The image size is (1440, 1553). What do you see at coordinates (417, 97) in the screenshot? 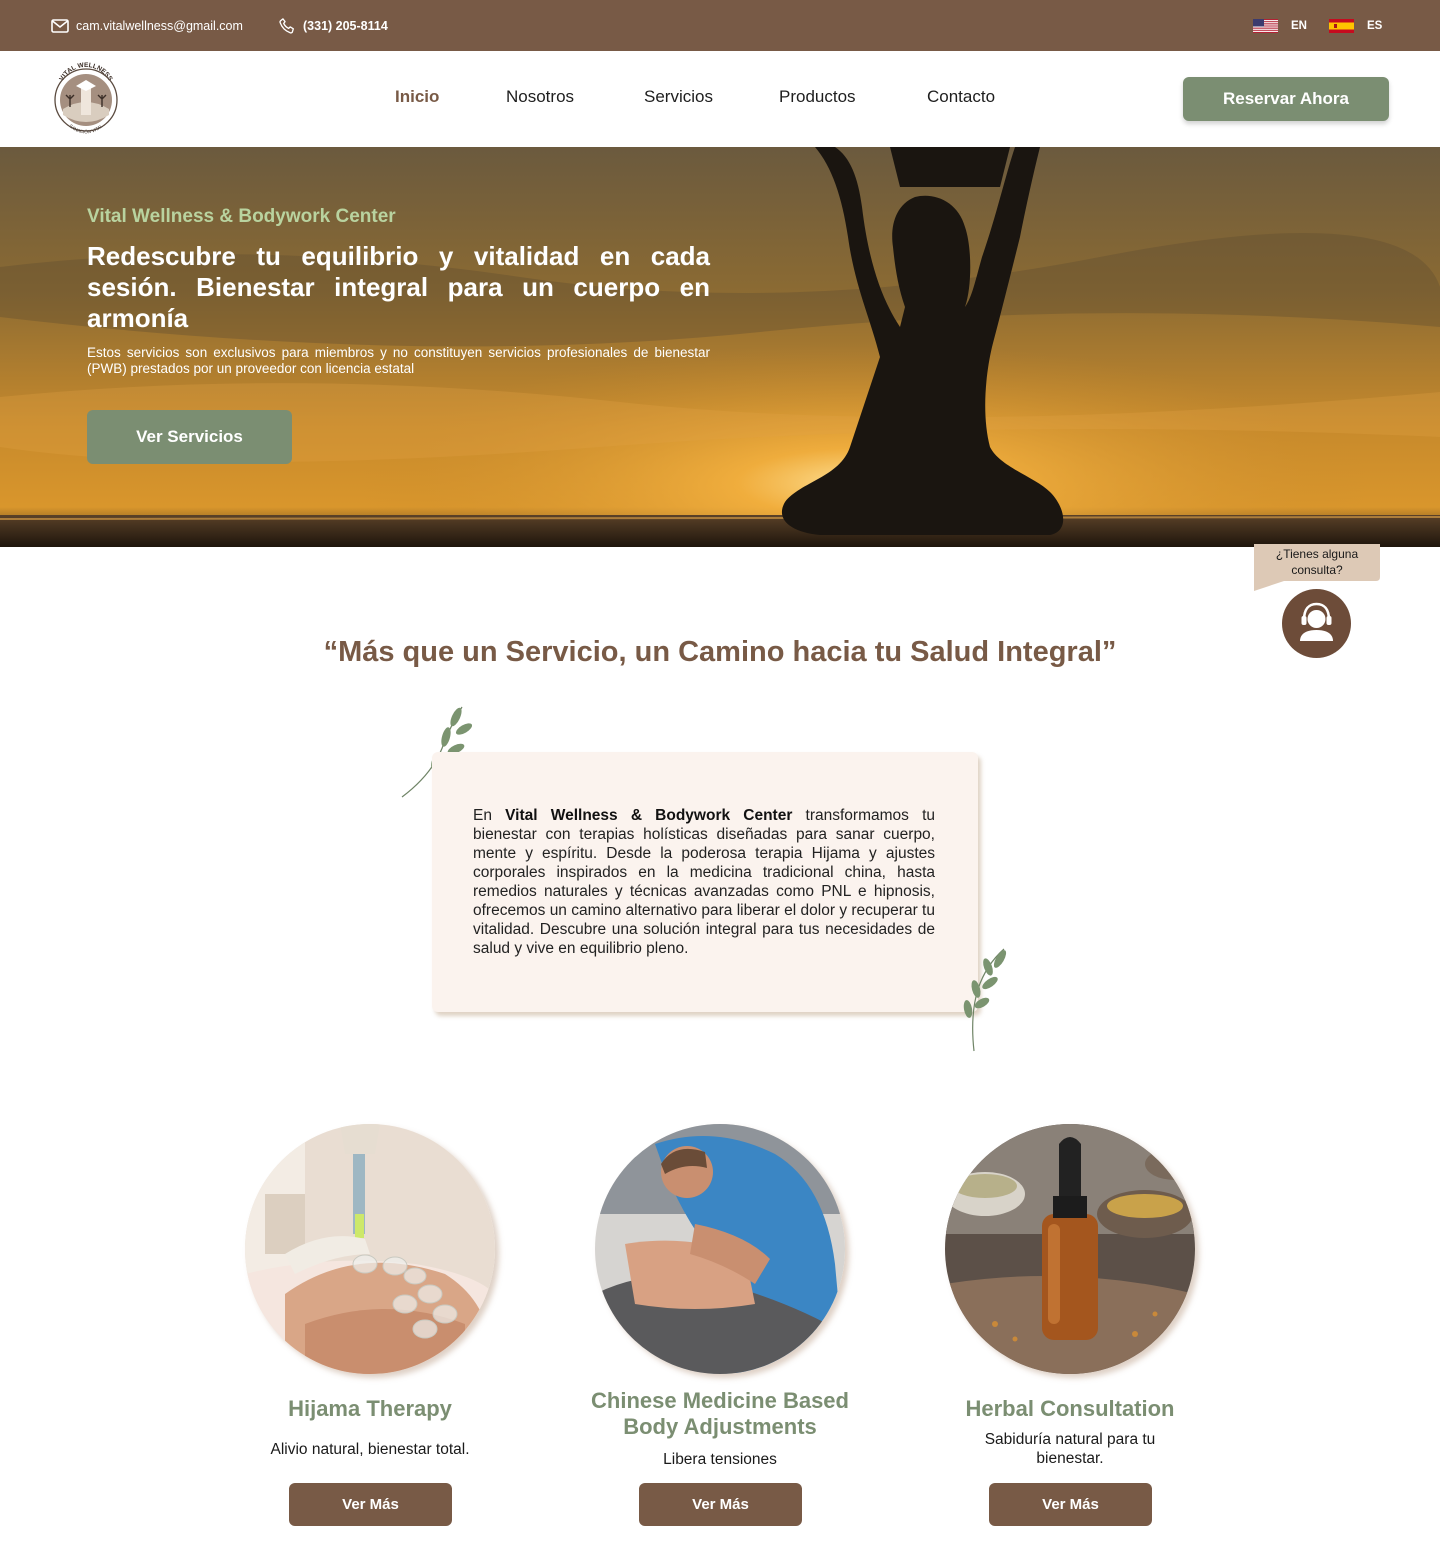
I see `nav-inicio: Inicio` at bounding box center [417, 97].